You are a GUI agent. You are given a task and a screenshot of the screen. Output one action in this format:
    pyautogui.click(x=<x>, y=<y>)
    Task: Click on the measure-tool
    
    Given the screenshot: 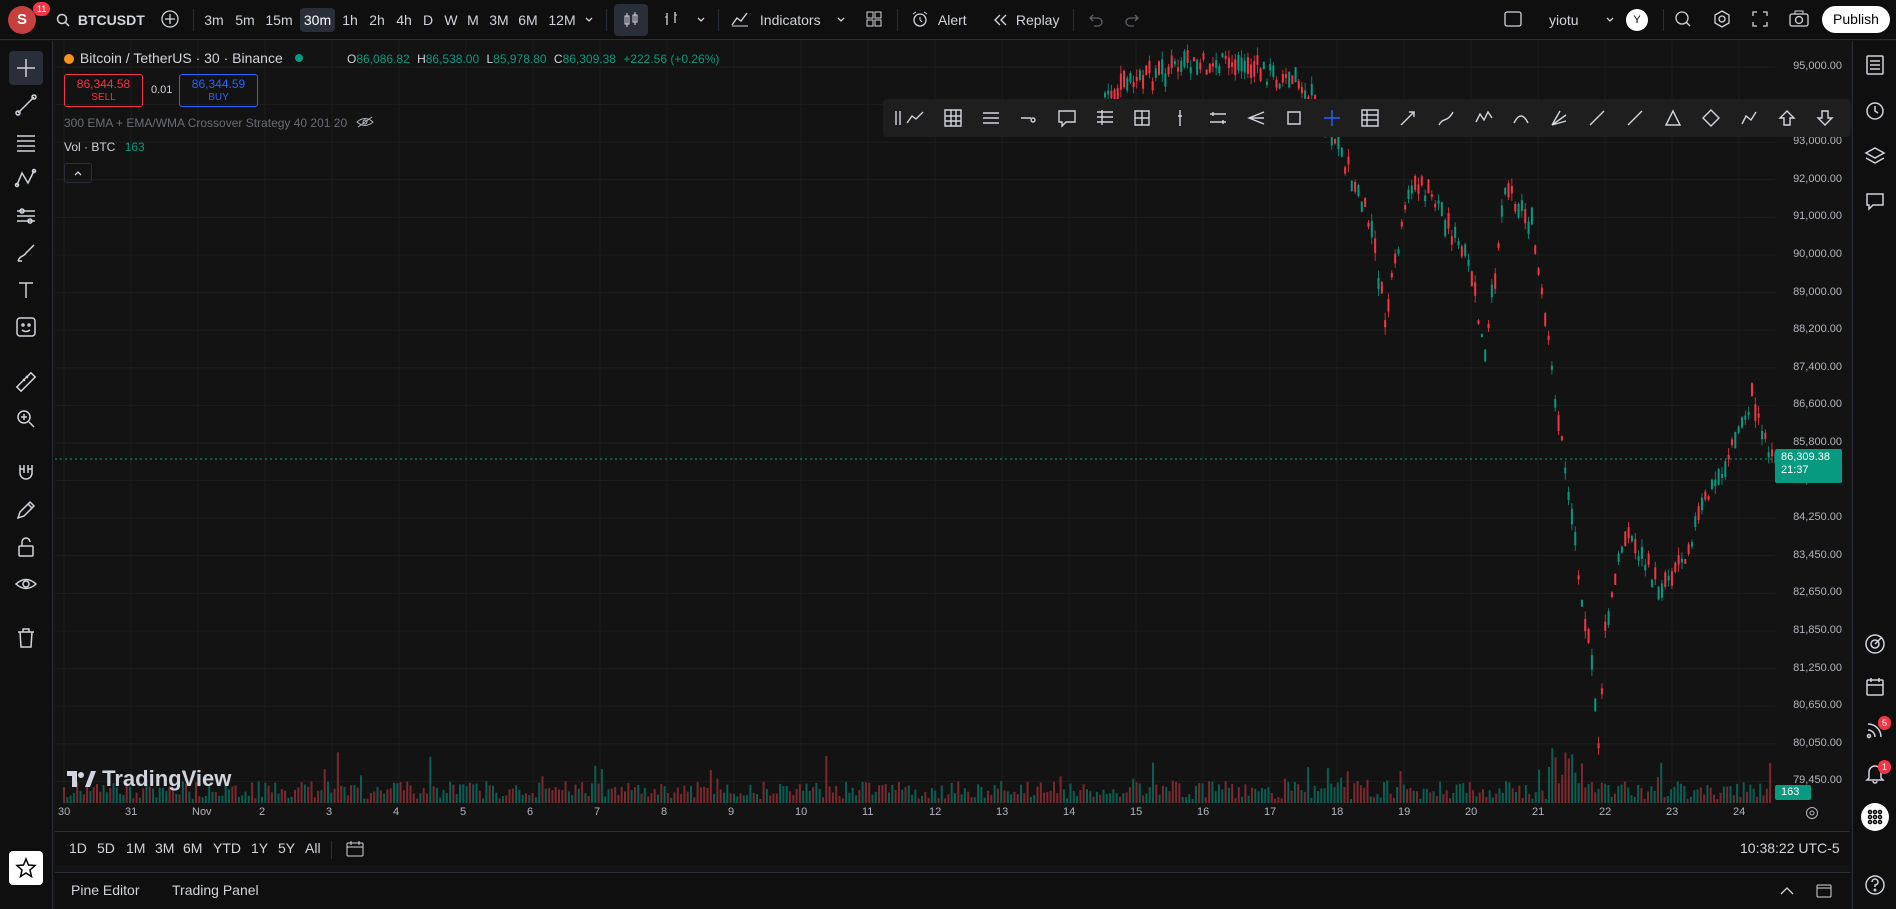 What is the action you would take?
    pyautogui.click(x=26, y=382)
    